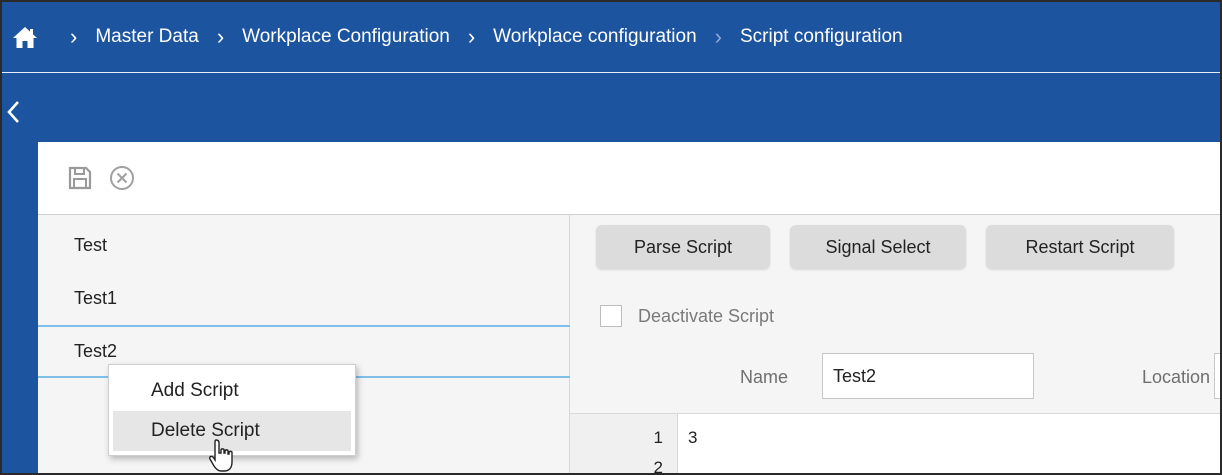  What do you see at coordinates (25, 37) in the screenshot?
I see `home-icon` at bounding box center [25, 37].